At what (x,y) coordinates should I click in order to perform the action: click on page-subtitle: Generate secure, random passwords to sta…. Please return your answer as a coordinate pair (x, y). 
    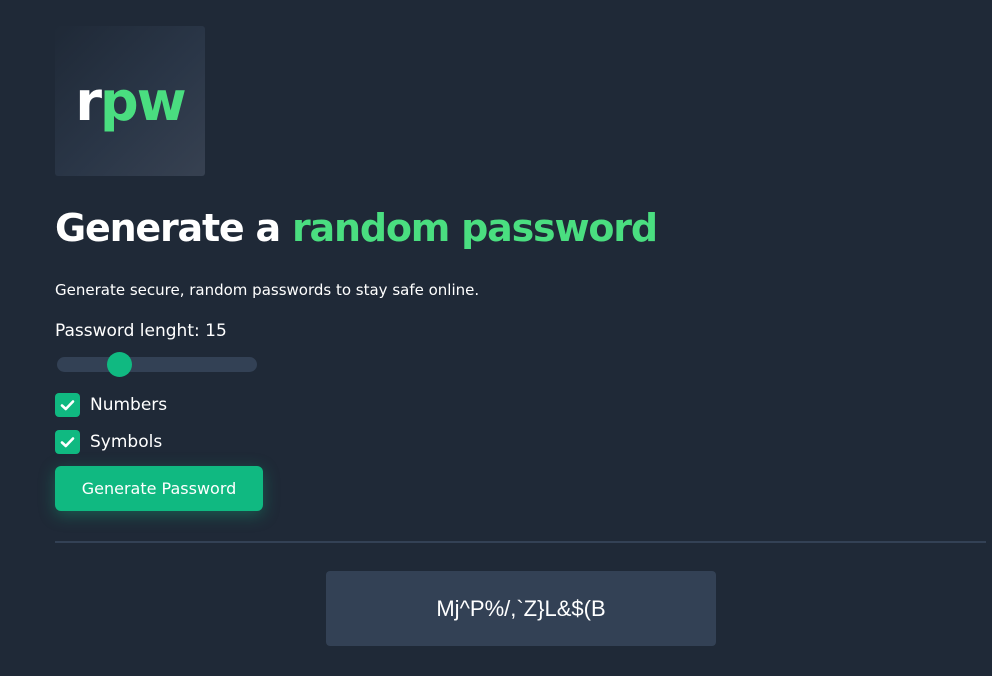
    Looking at the image, I should click on (267, 290).